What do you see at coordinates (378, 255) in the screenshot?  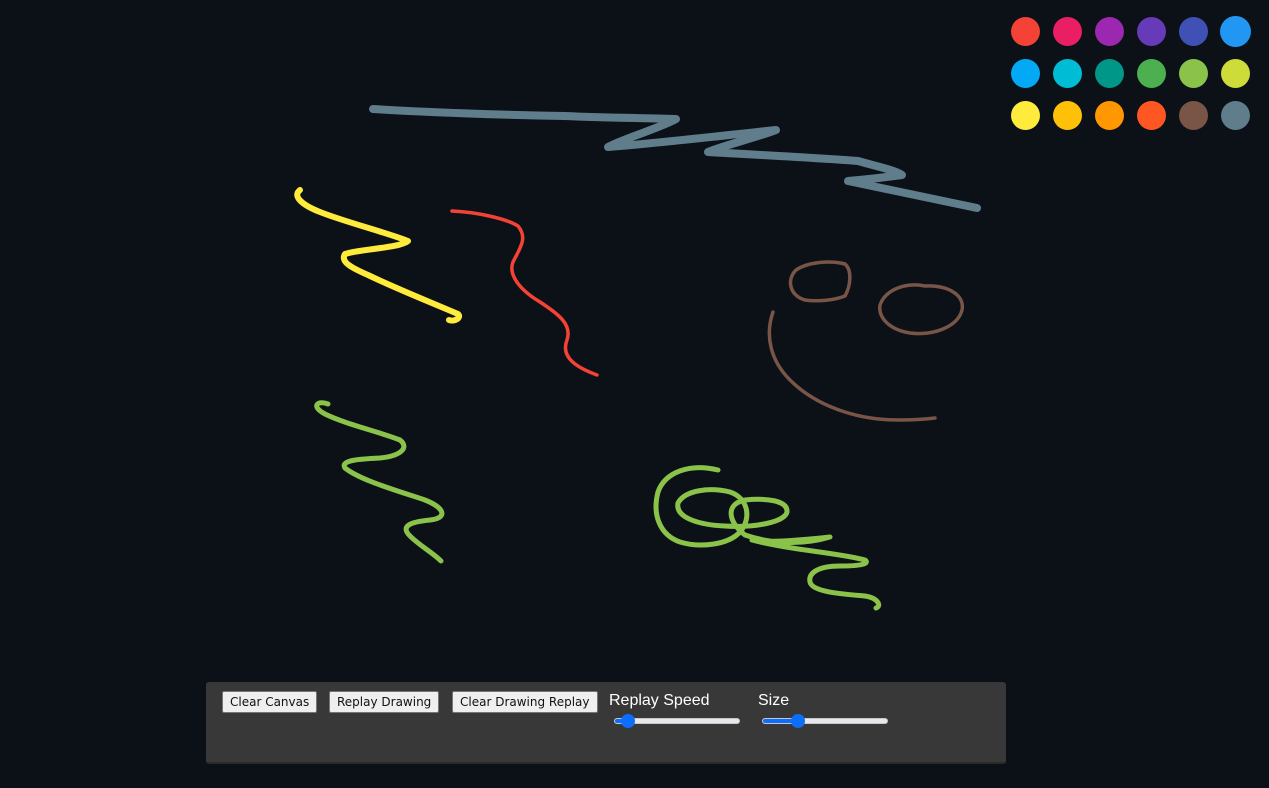 I see `stroke-yellow-zigzag` at bounding box center [378, 255].